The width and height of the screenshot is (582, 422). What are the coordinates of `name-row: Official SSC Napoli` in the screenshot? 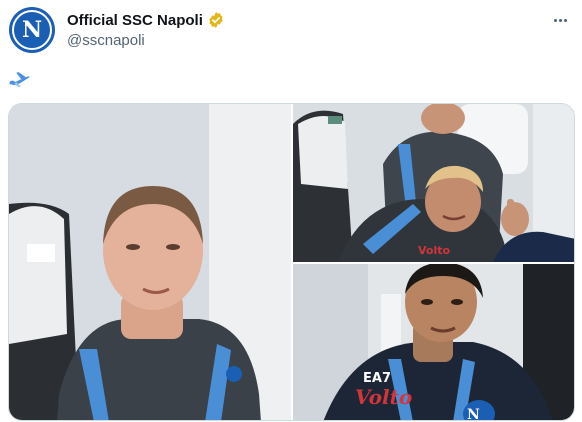 It's located at (146, 20).